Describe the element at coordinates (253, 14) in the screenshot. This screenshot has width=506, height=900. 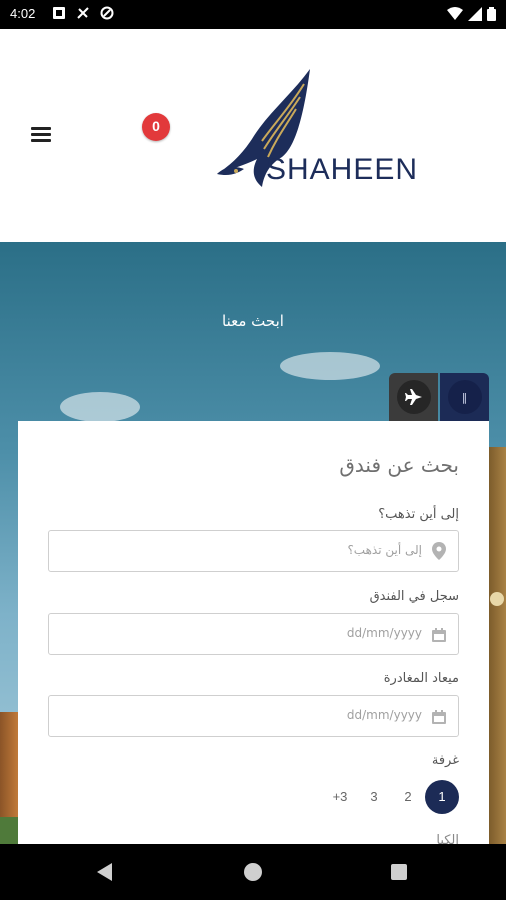
I see `status-bar: 4:02` at that location.